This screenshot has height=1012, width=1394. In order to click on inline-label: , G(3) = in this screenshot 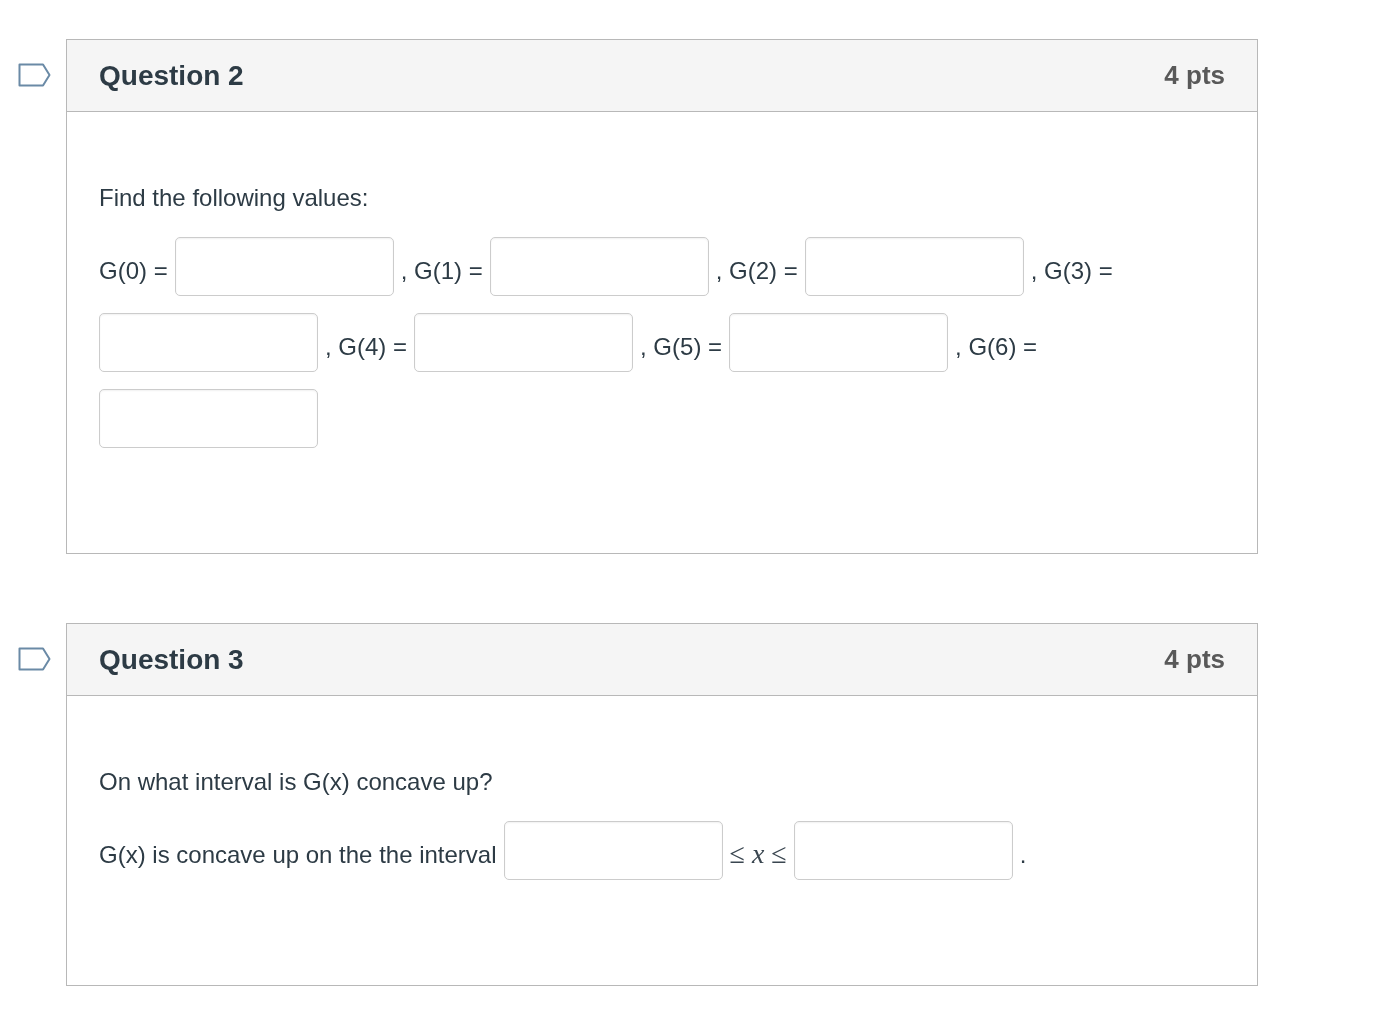, I will do `click(1071, 270)`.